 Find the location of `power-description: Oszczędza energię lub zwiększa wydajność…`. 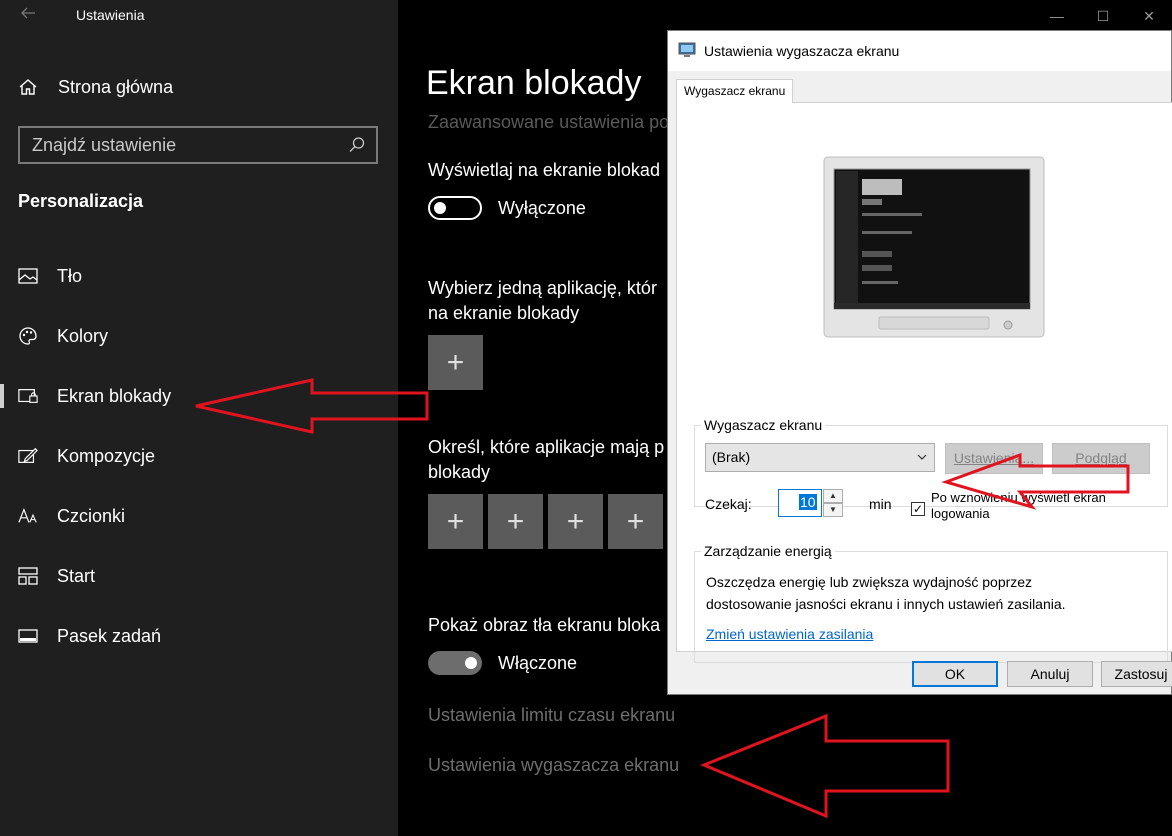

power-description: Oszczędza energię lub zwiększa wydajność… is located at coordinates (869, 582).